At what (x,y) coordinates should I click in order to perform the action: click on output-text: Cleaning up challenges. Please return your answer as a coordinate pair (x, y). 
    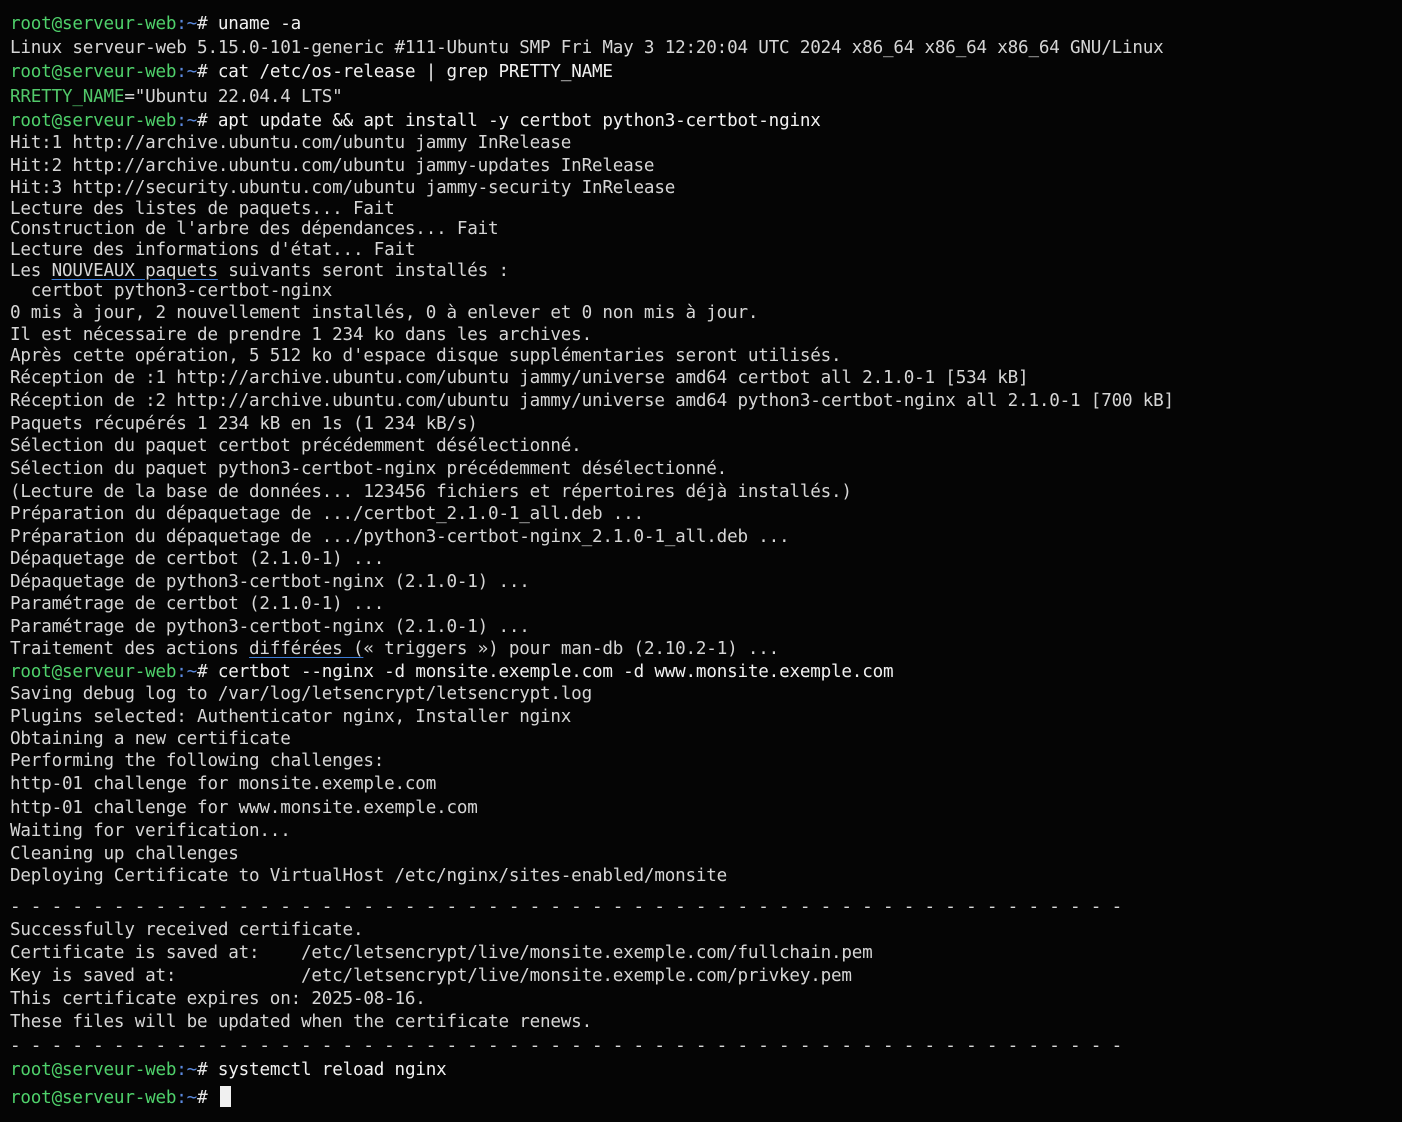
    Looking at the image, I should click on (124, 854).